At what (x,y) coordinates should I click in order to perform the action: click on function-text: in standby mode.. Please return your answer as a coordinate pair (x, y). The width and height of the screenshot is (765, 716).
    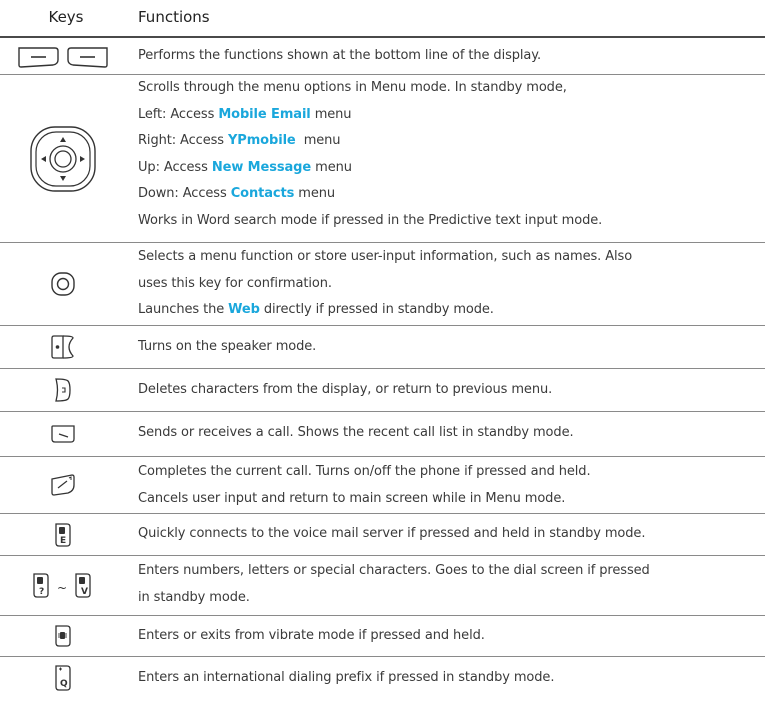
    Looking at the image, I should click on (194, 597).